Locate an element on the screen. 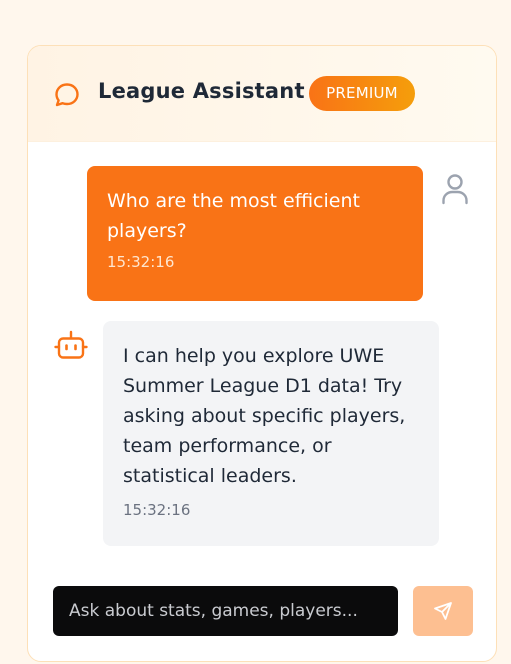 This screenshot has width=511, height=664. chat-input is located at coordinates (225, 611).